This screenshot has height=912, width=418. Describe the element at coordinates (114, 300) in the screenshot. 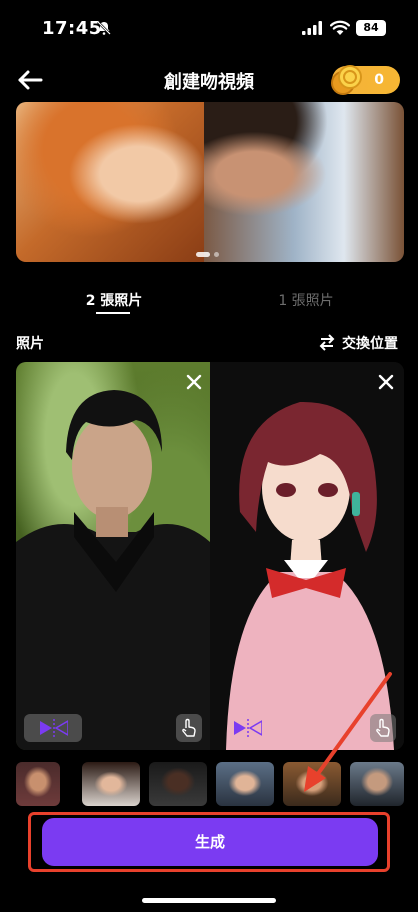

I see `tab-two-photos: 2 張照片` at that location.